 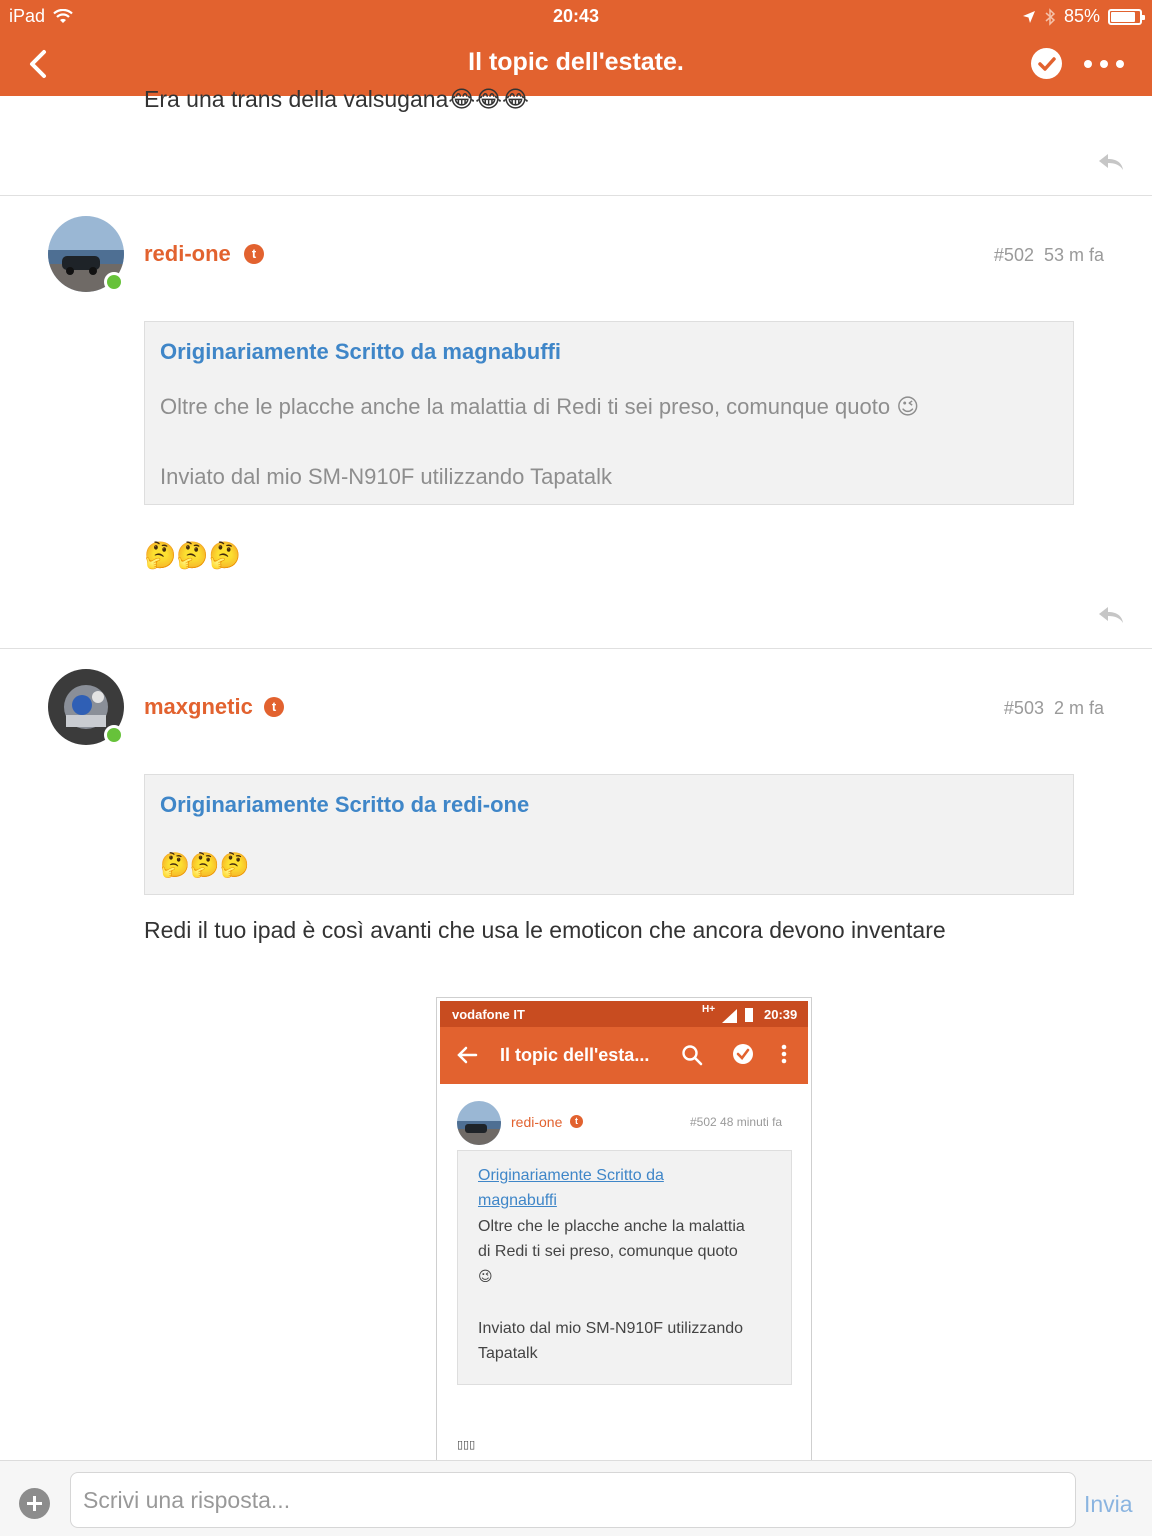 I want to click on image-post-meta: #502 48 minuti fa, so click(x=736, y=1122).